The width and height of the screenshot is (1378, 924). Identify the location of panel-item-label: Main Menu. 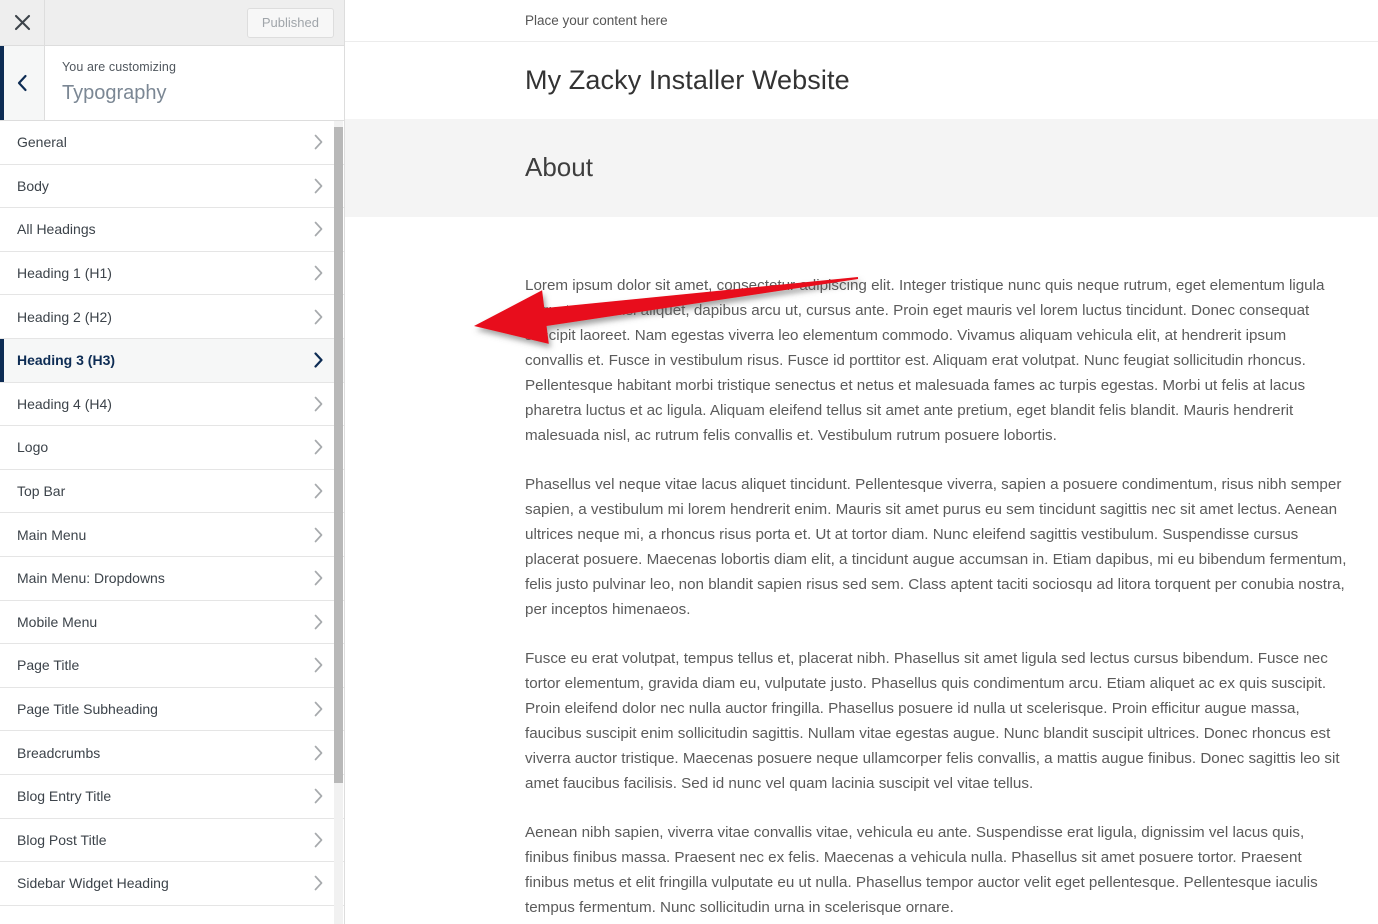
(52, 534).